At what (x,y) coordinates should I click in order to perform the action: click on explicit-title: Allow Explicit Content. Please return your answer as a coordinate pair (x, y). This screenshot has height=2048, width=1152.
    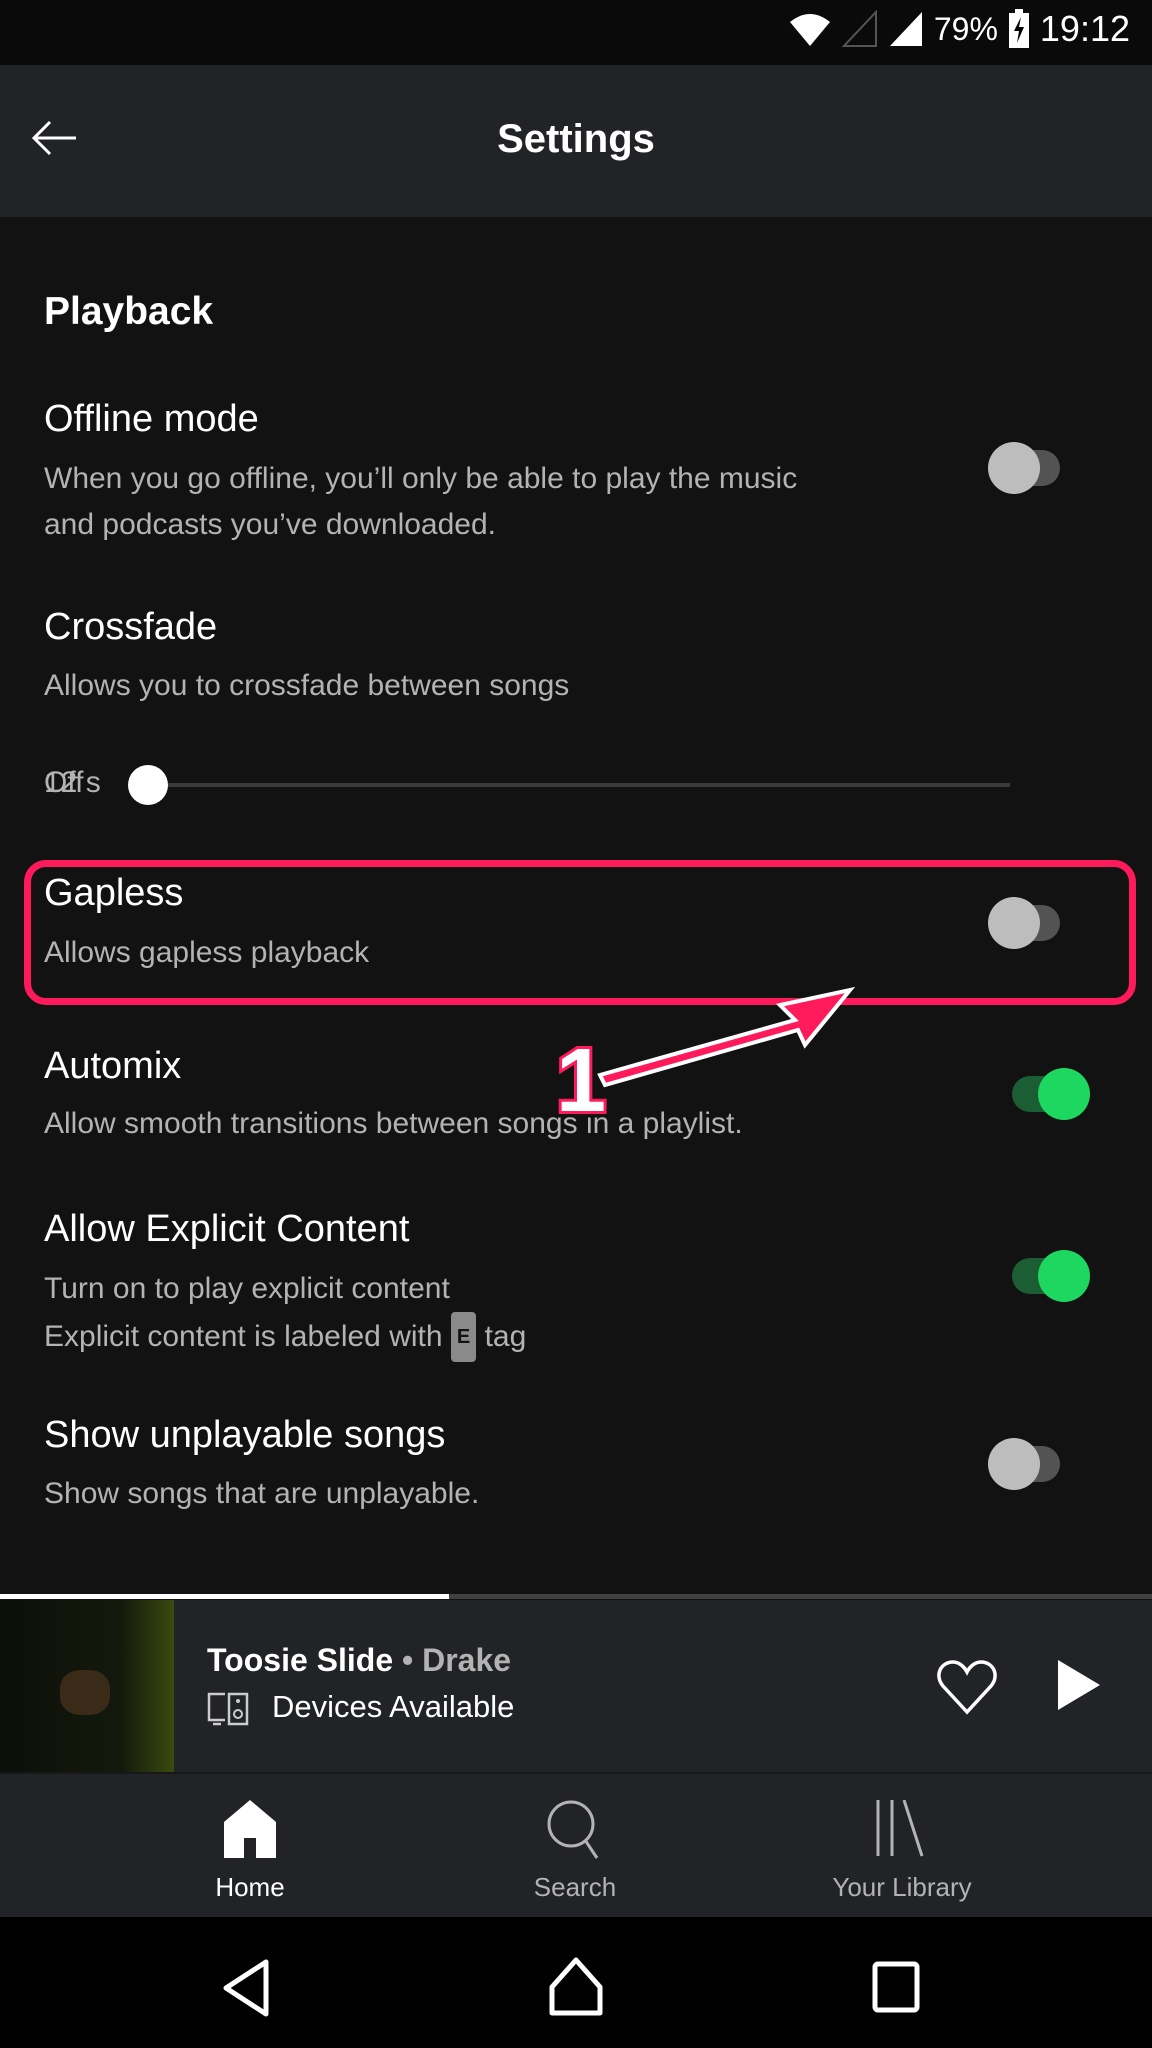
    Looking at the image, I should click on (227, 1229).